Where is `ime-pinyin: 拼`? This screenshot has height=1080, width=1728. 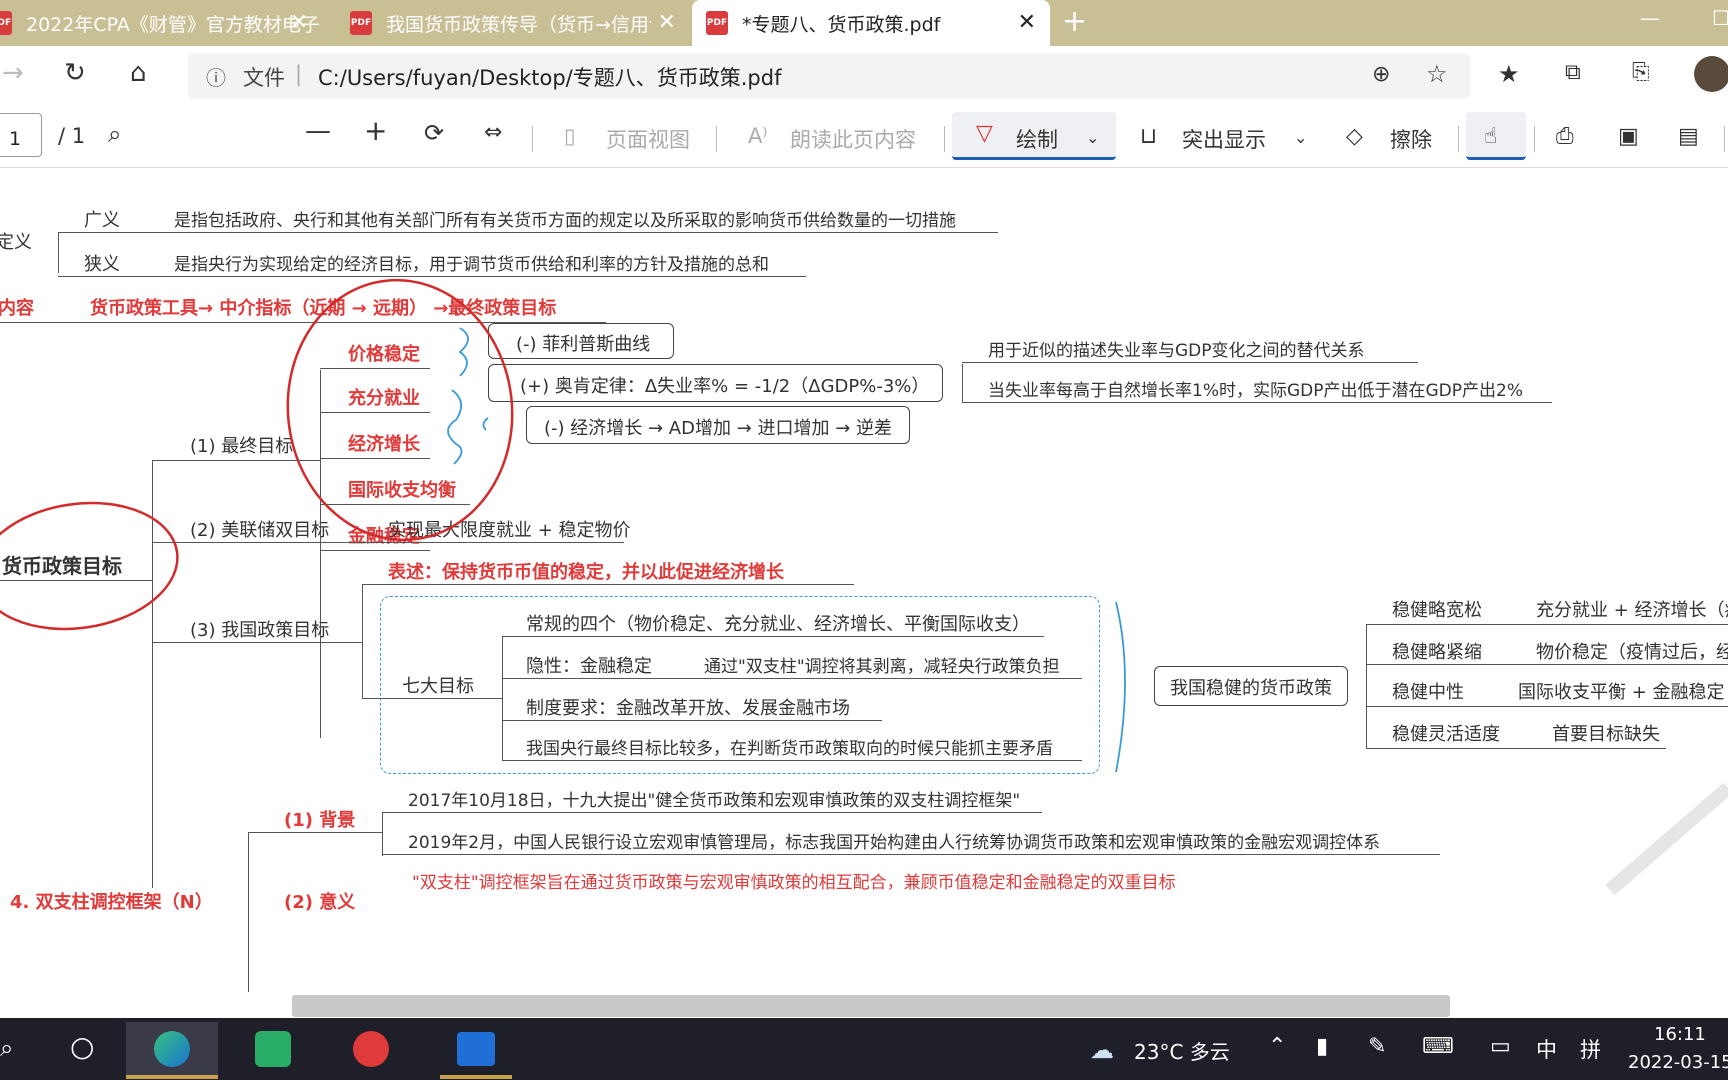
ime-pinyin: 拼 is located at coordinates (1590, 1049).